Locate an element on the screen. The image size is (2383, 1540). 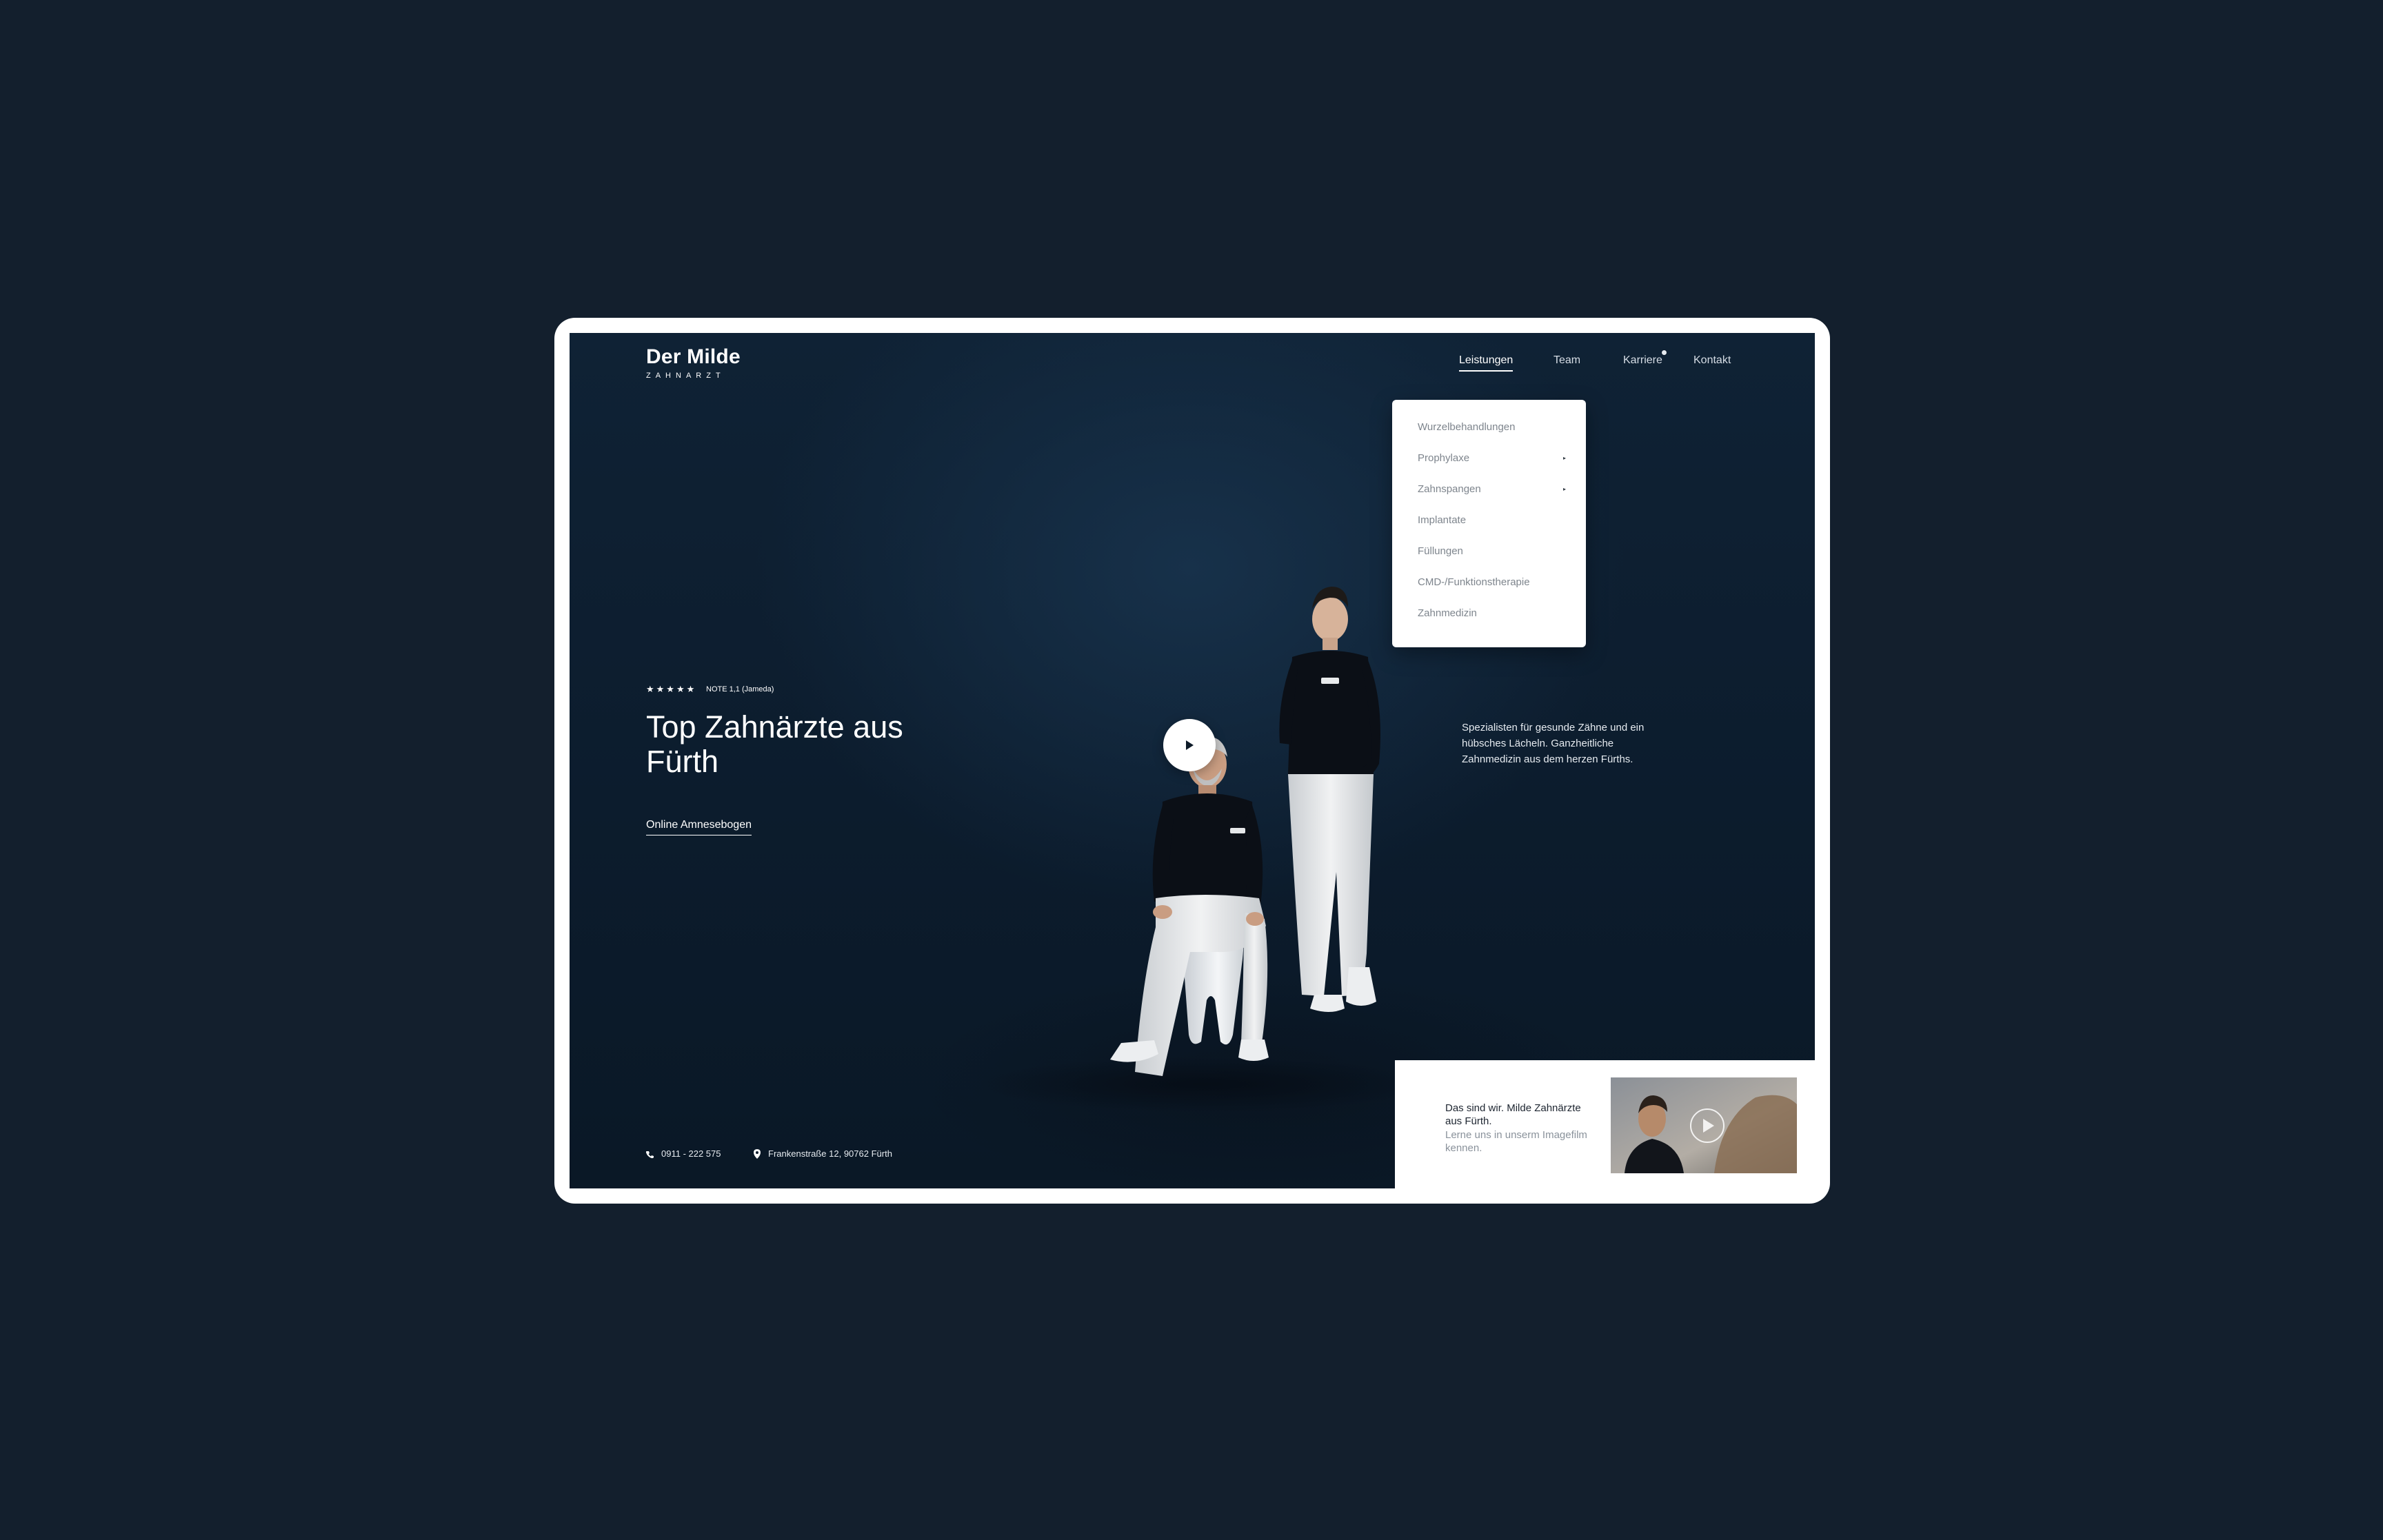
logo: Der Milde ZAHNARZT is located at coordinates (693, 363).